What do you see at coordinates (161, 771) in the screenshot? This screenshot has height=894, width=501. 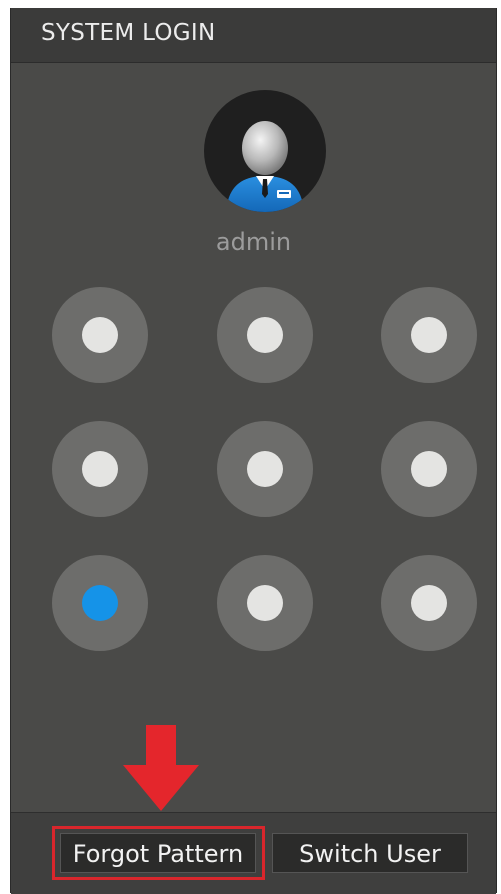 I see `down-arrow-icon` at bounding box center [161, 771].